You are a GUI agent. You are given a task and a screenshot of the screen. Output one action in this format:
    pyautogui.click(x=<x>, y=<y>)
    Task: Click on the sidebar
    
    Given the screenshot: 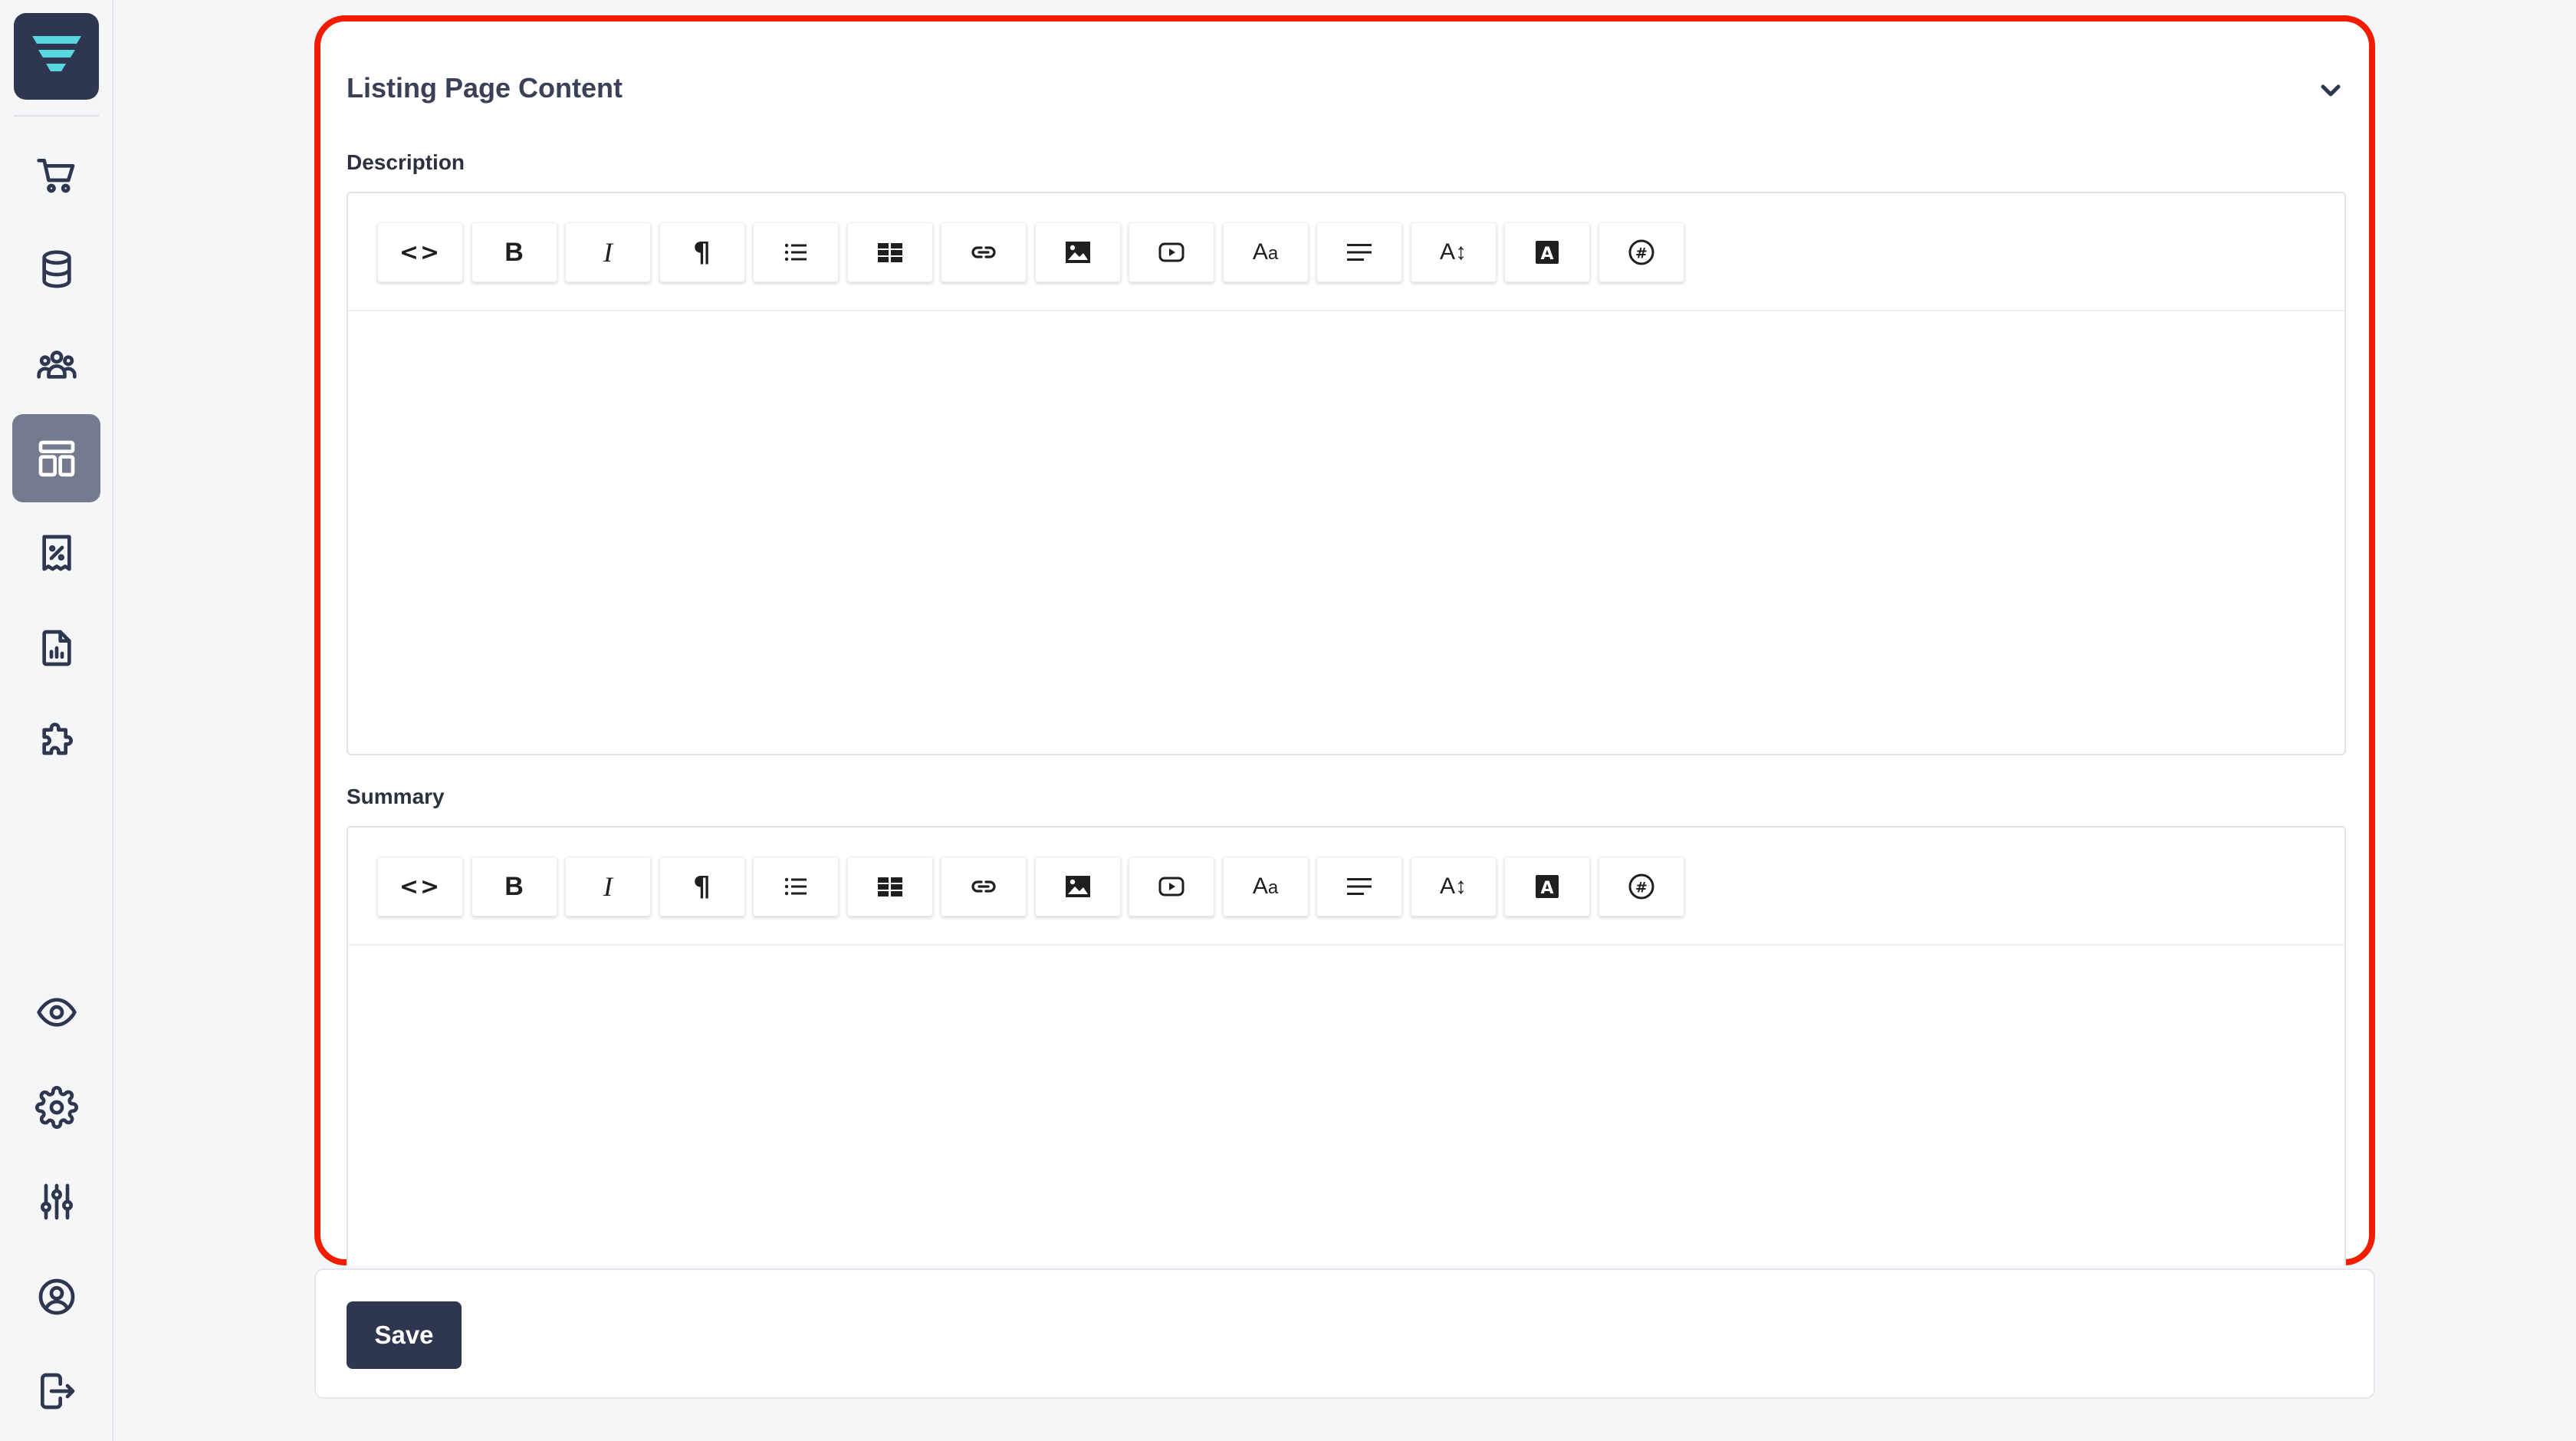 What is the action you would take?
    pyautogui.click(x=57, y=720)
    